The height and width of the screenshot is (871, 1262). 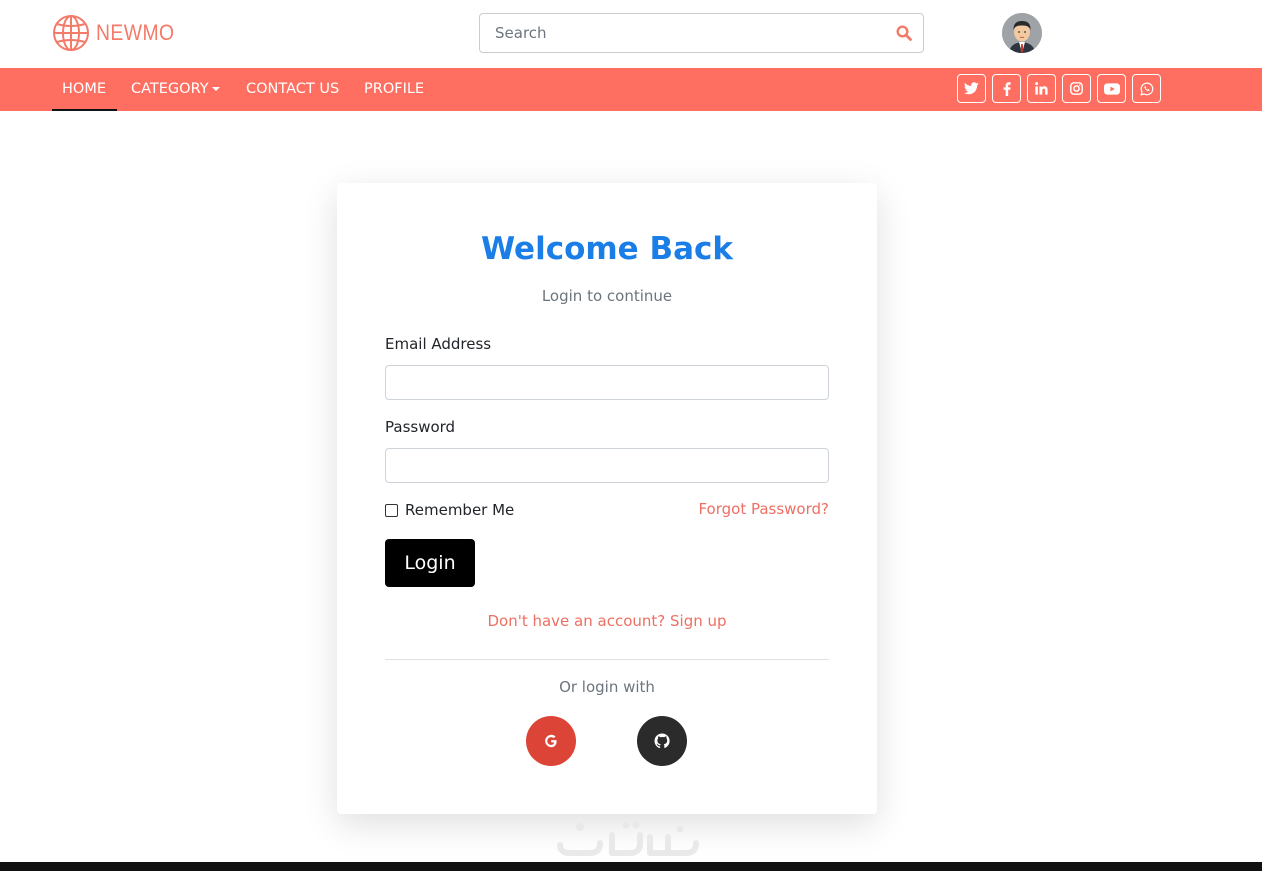 What do you see at coordinates (607, 249) in the screenshot?
I see `page-title: Welcome Back` at bounding box center [607, 249].